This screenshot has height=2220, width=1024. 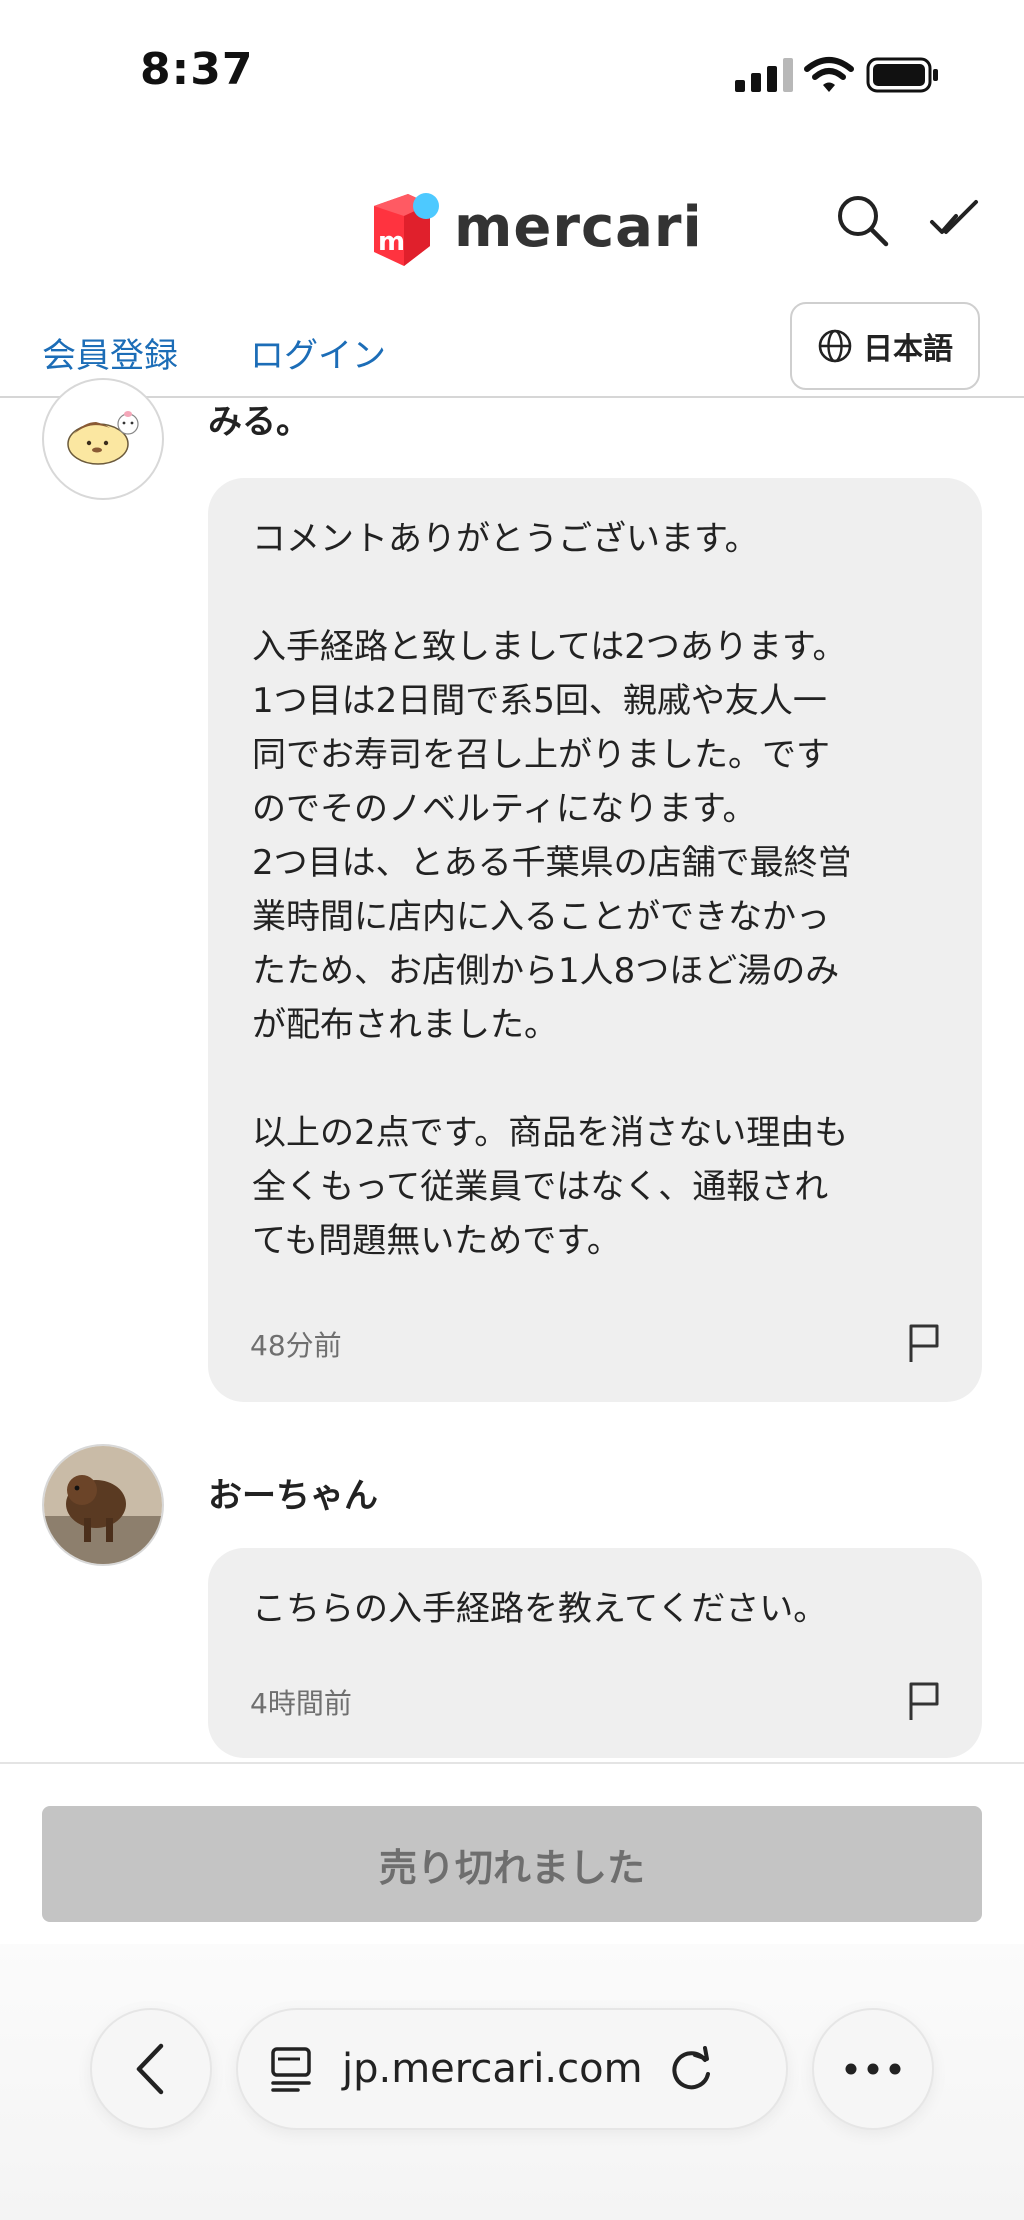 I want to click on address-bar: jp.mercari.com, so click(x=512, y=2069).